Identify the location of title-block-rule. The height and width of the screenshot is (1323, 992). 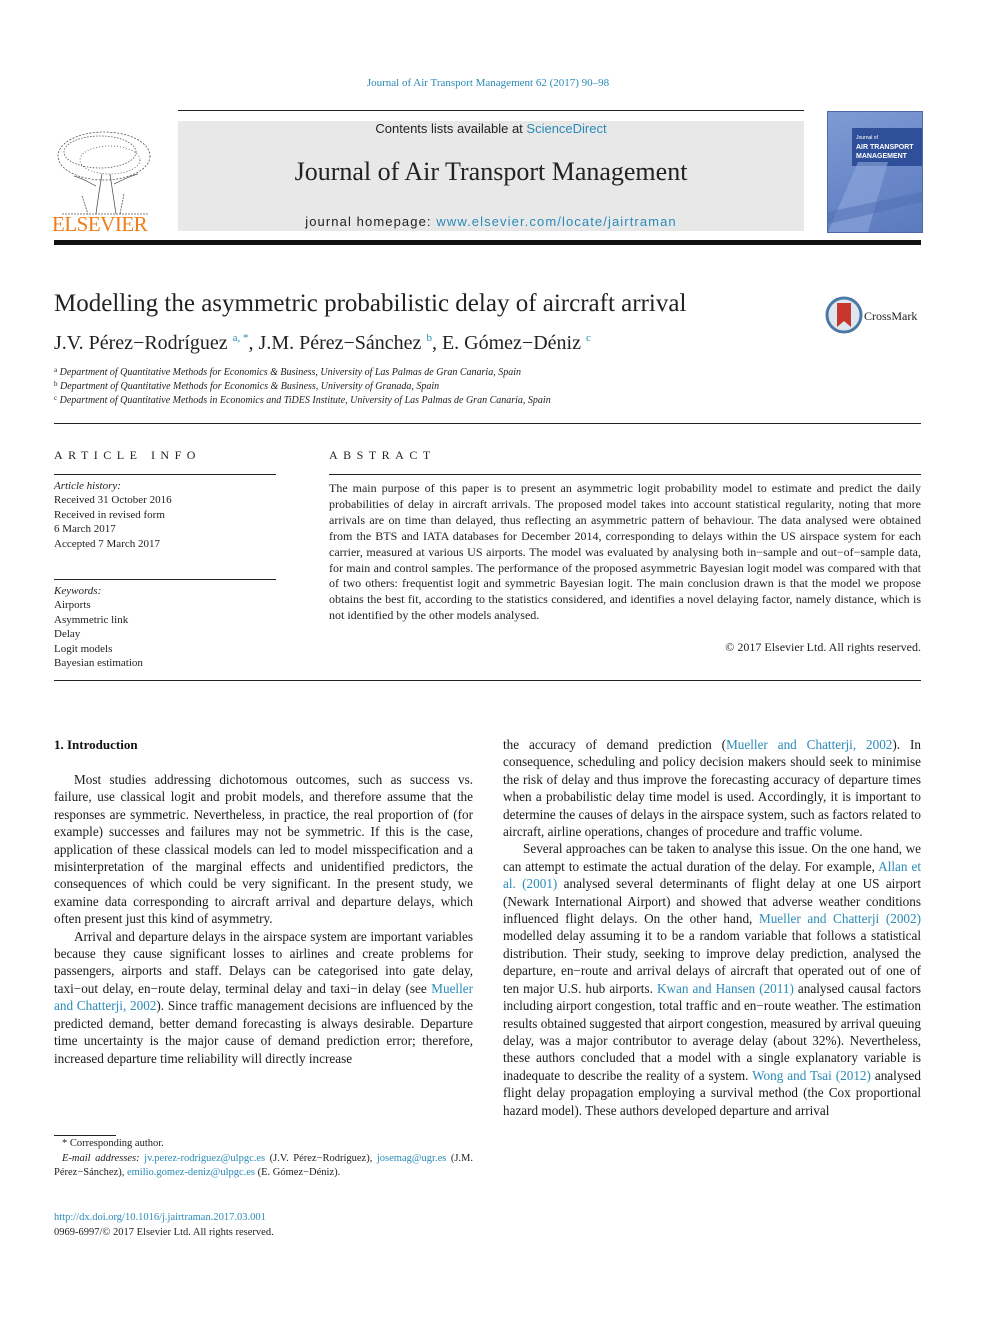
(487, 423).